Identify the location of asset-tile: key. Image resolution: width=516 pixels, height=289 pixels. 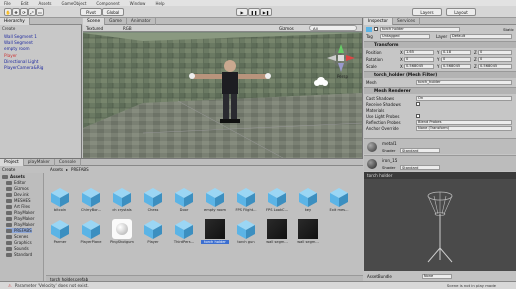
(308, 202).